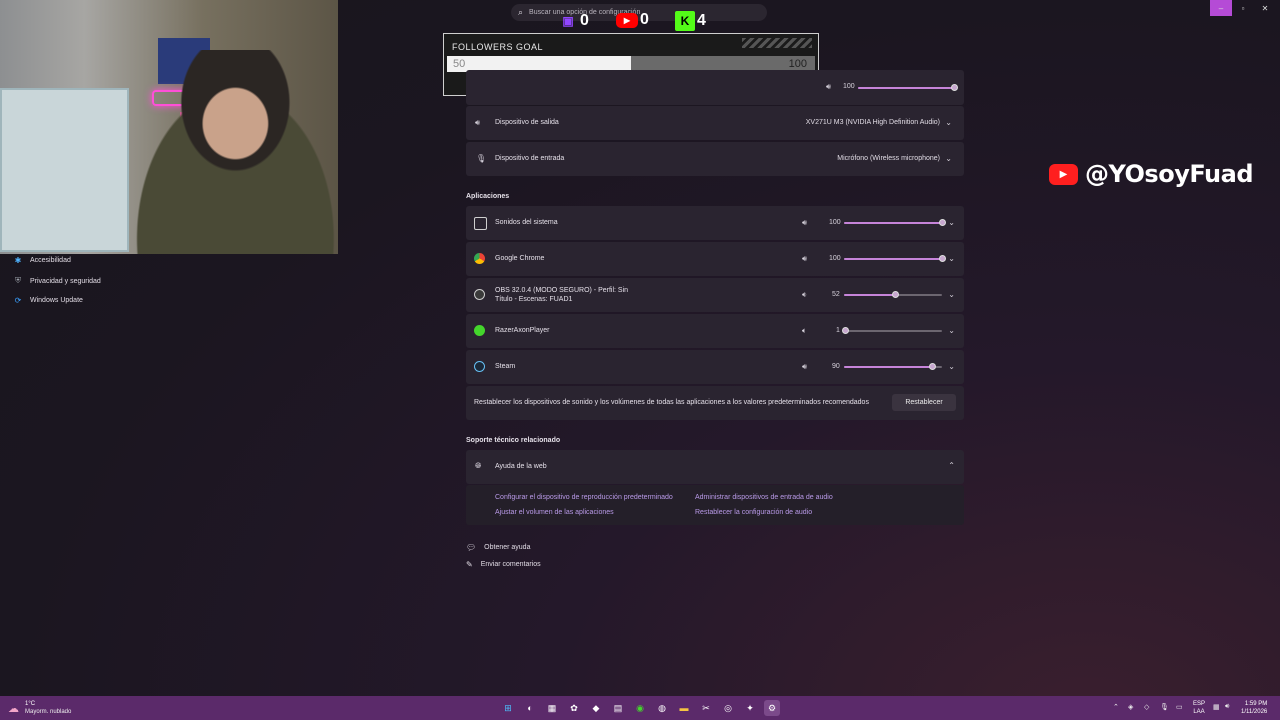 The width and height of the screenshot is (1280, 720). I want to click on chrome-icon, so click(479, 258).